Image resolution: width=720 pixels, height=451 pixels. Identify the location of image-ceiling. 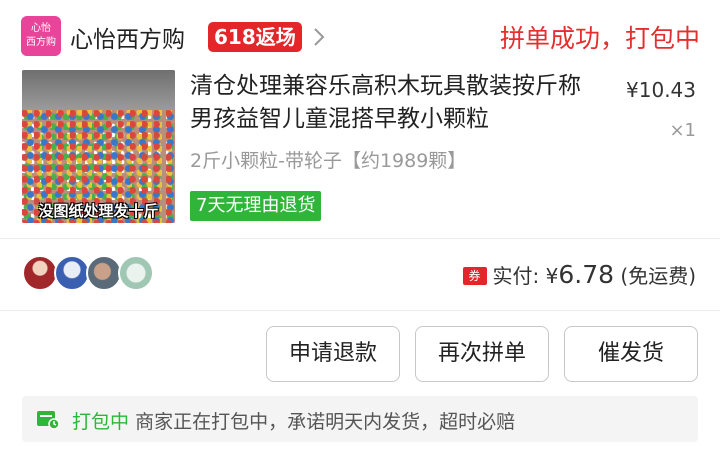
(98, 91).